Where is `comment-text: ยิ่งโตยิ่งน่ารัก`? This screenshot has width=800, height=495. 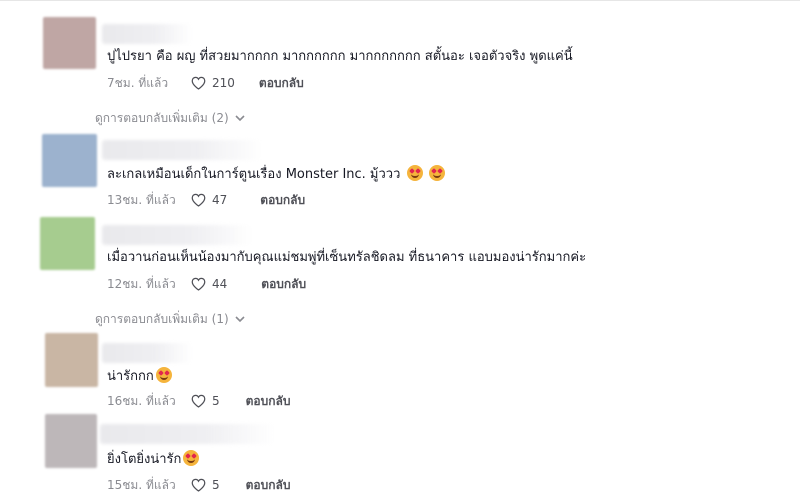 comment-text: ยิ่งโตยิ่งน่ารัก is located at coordinates (153, 459).